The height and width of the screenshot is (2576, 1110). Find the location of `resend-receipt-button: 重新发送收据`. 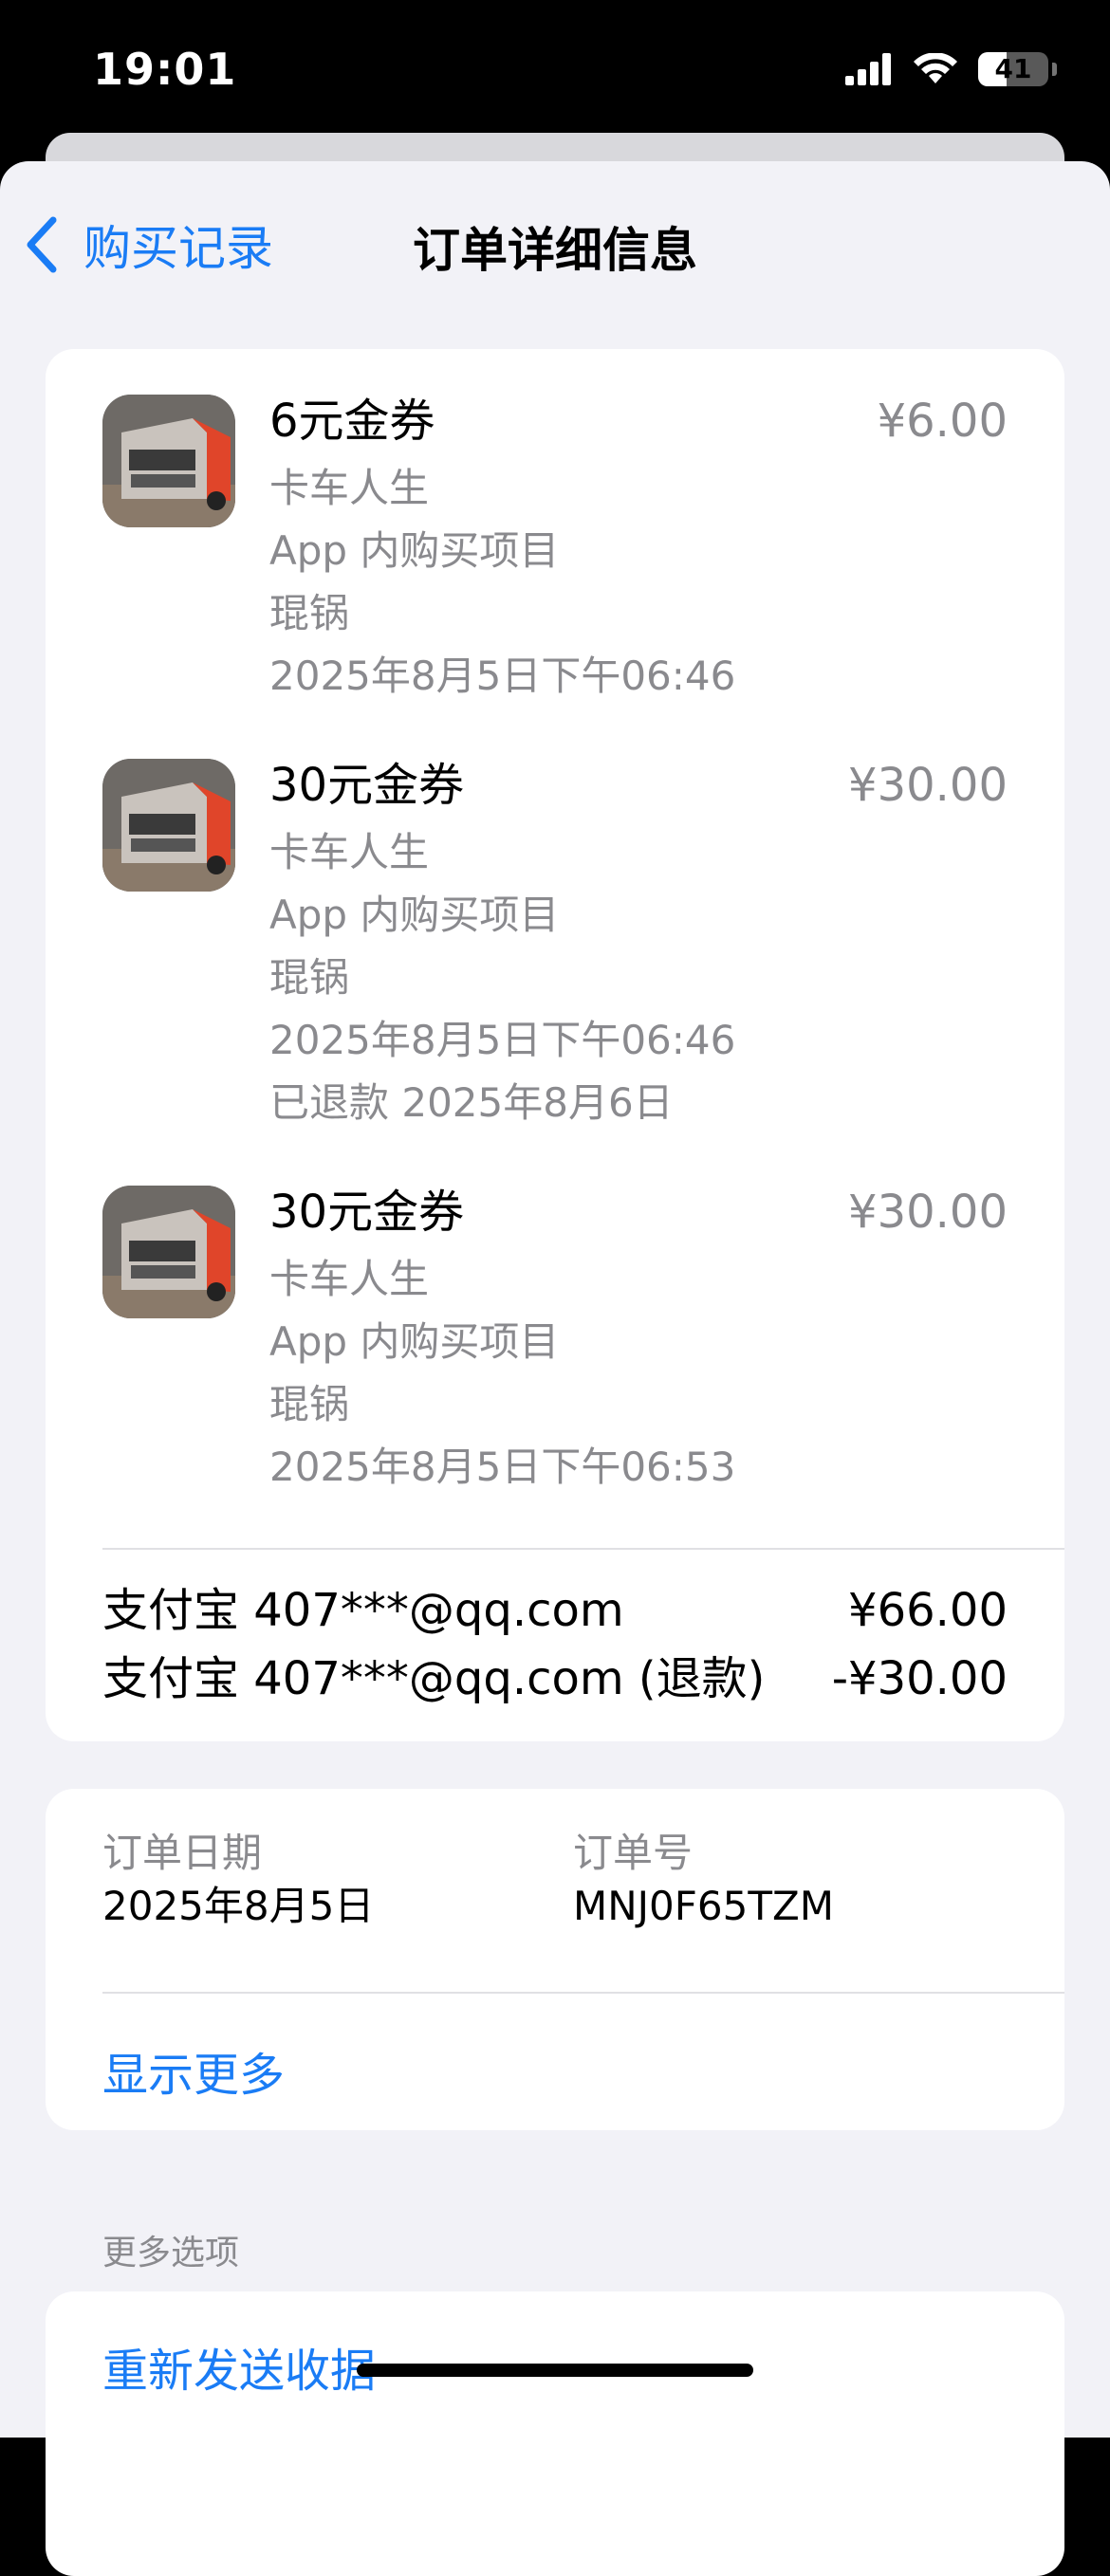

resend-receipt-button: 重新发送收据 is located at coordinates (239, 2366).